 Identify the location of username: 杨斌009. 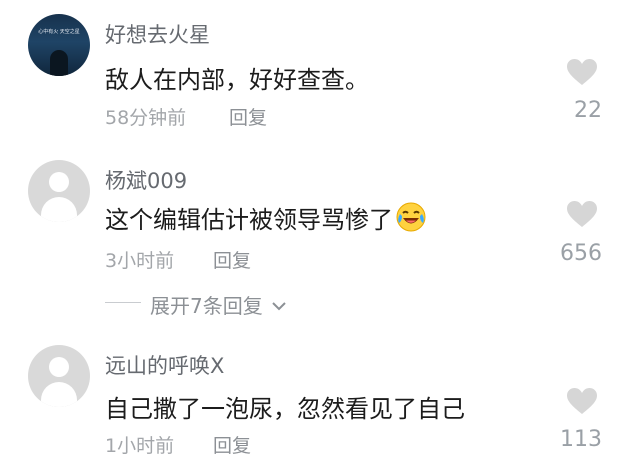
(146, 180).